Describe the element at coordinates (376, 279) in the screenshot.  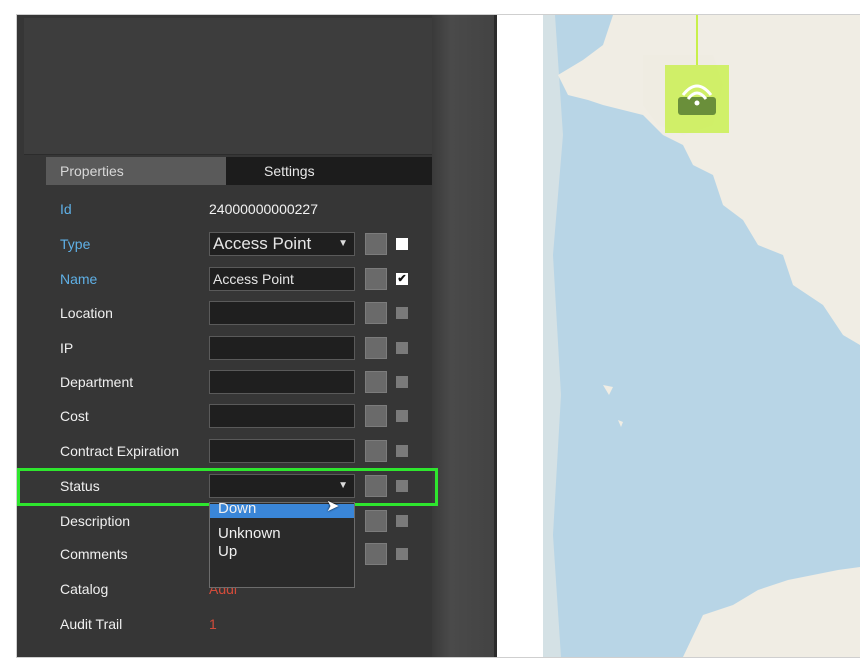
I see `name-action-button` at that location.